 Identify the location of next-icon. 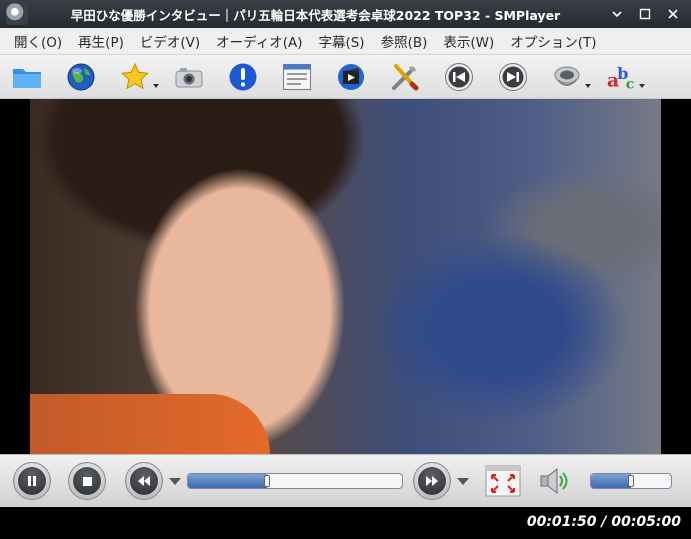
(513, 76).